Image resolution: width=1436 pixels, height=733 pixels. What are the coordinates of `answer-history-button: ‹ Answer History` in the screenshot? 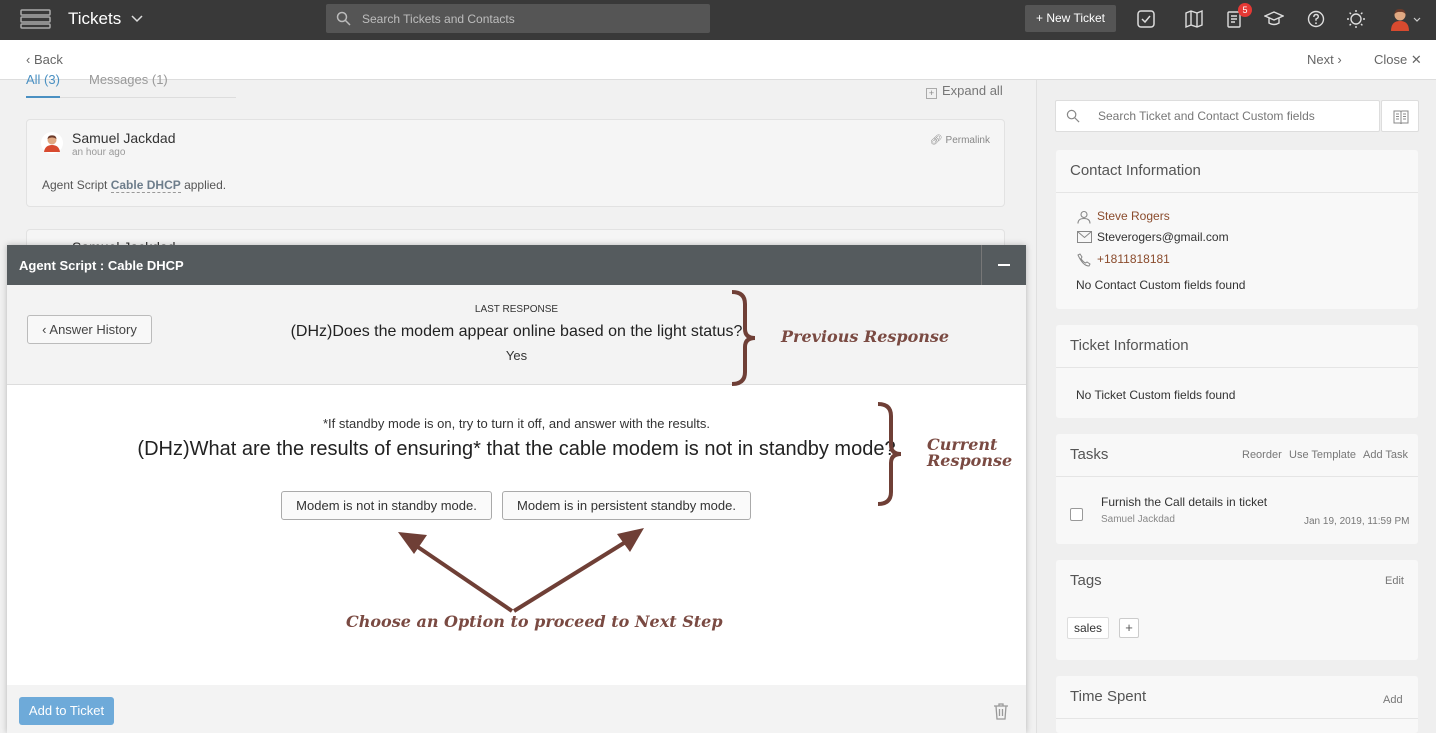 It's located at (89, 329).